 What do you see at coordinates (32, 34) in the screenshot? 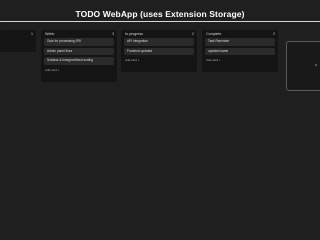
I see `column-count: 1` at bounding box center [32, 34].